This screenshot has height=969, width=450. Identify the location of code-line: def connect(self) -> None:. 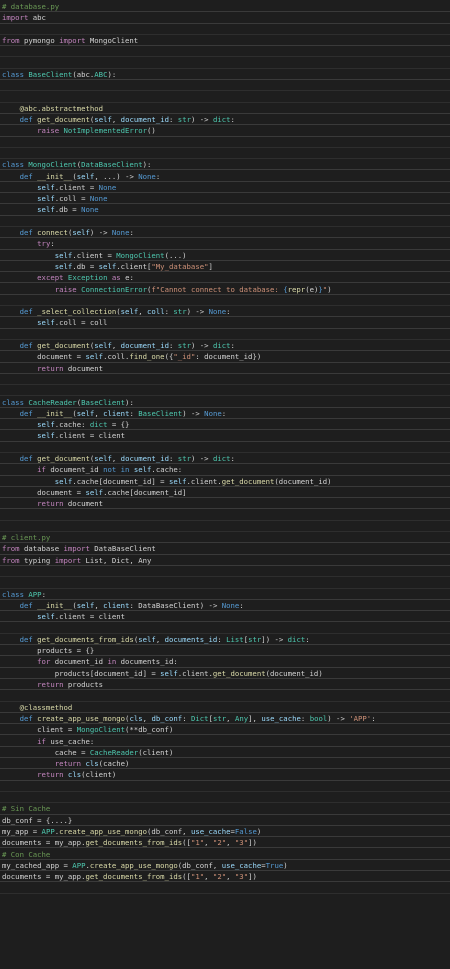
(225, 233).